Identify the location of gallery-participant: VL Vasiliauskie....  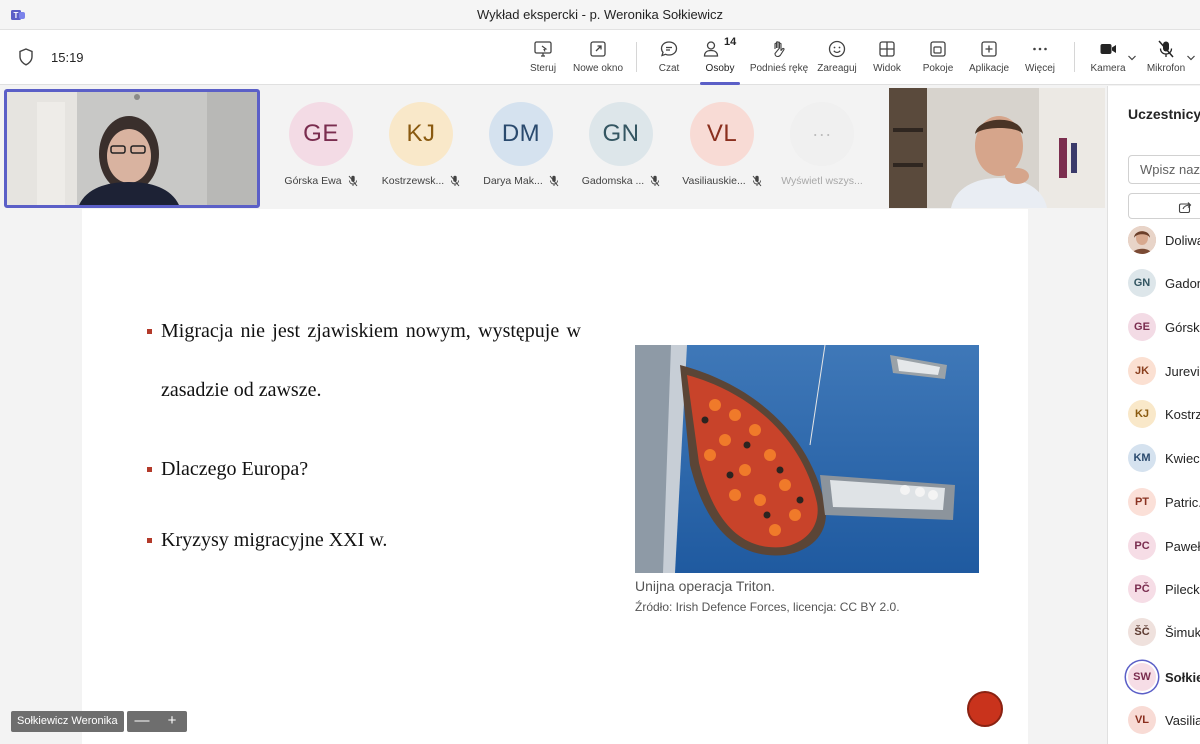
(722, 144).